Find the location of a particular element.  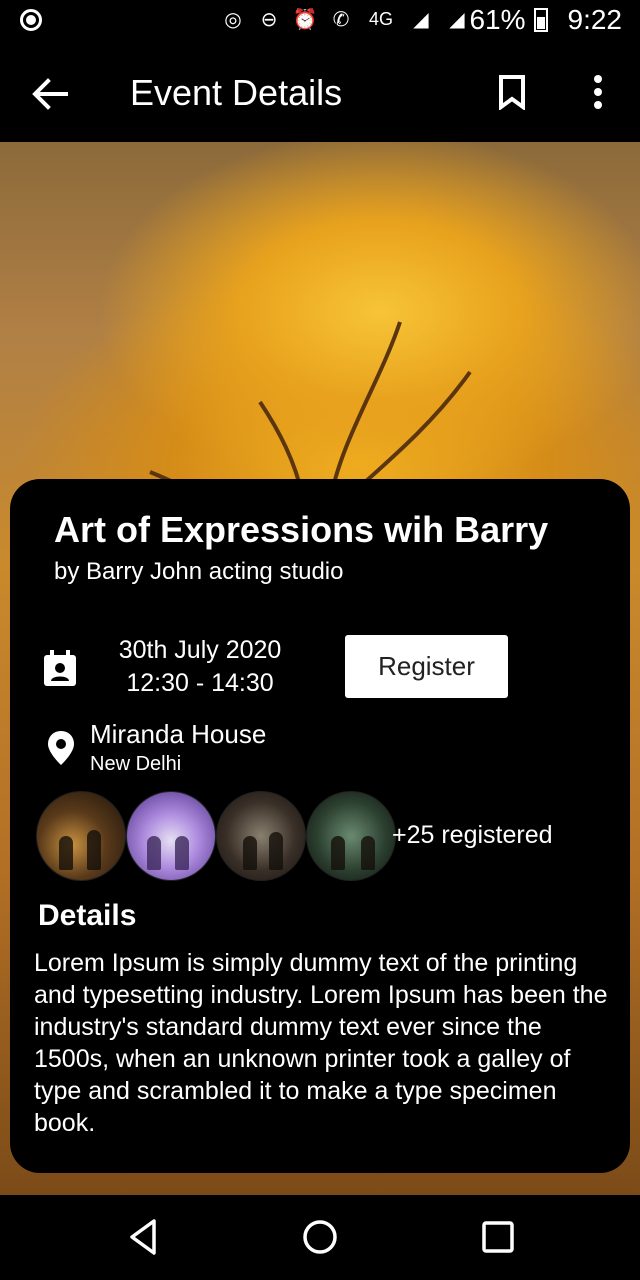

nav-home-icon is located at coordinates (320, 1237).